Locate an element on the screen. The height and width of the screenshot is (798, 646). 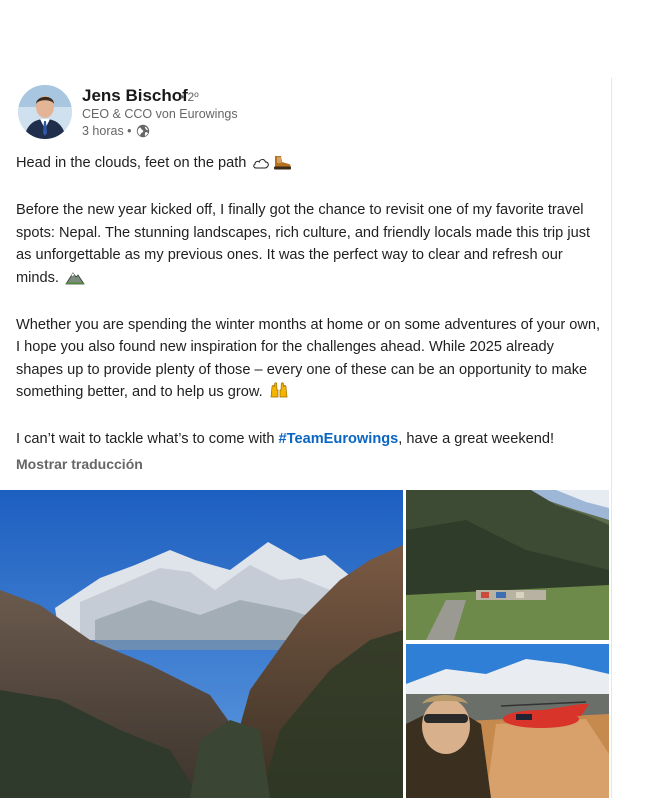
author-avatar is located at coordinates (45, 112).